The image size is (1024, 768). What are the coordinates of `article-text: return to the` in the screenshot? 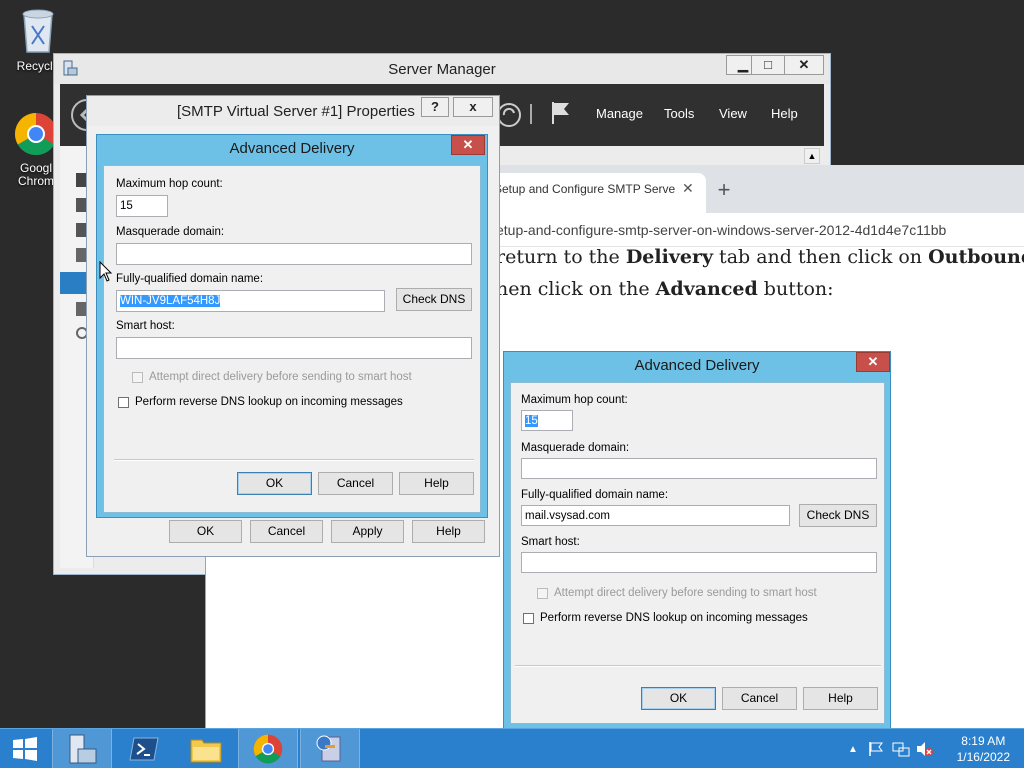 It's located at (561, 257).